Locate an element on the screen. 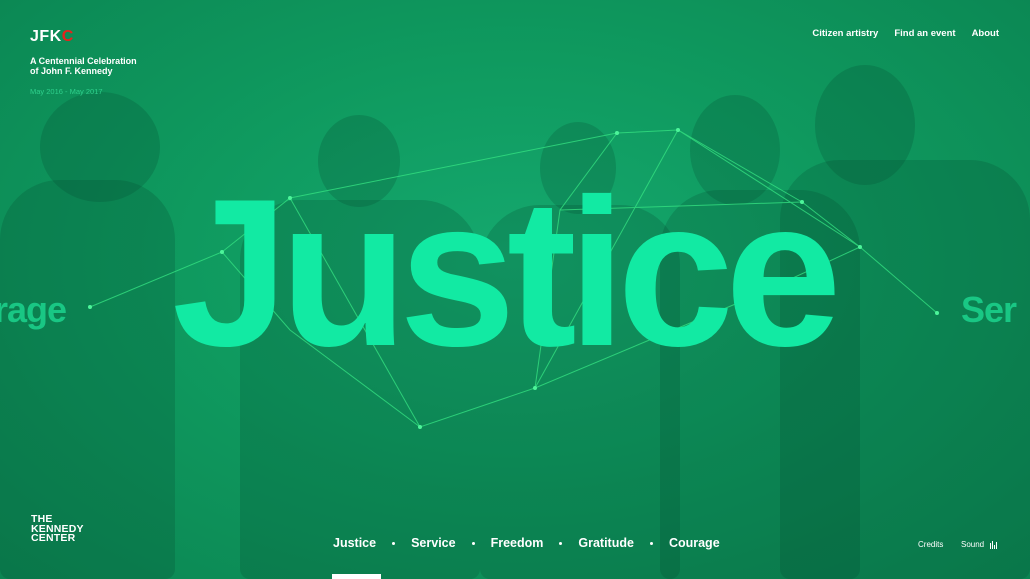 The width and height of the screenshot is (1030, 579). subtitle-line-2: of John F. Kennedy is located at coordinates (71, 71).